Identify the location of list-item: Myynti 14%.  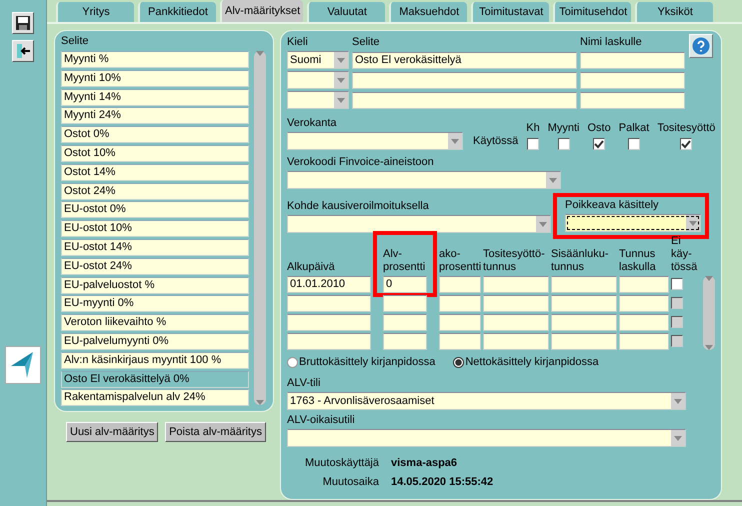
(155, 97).